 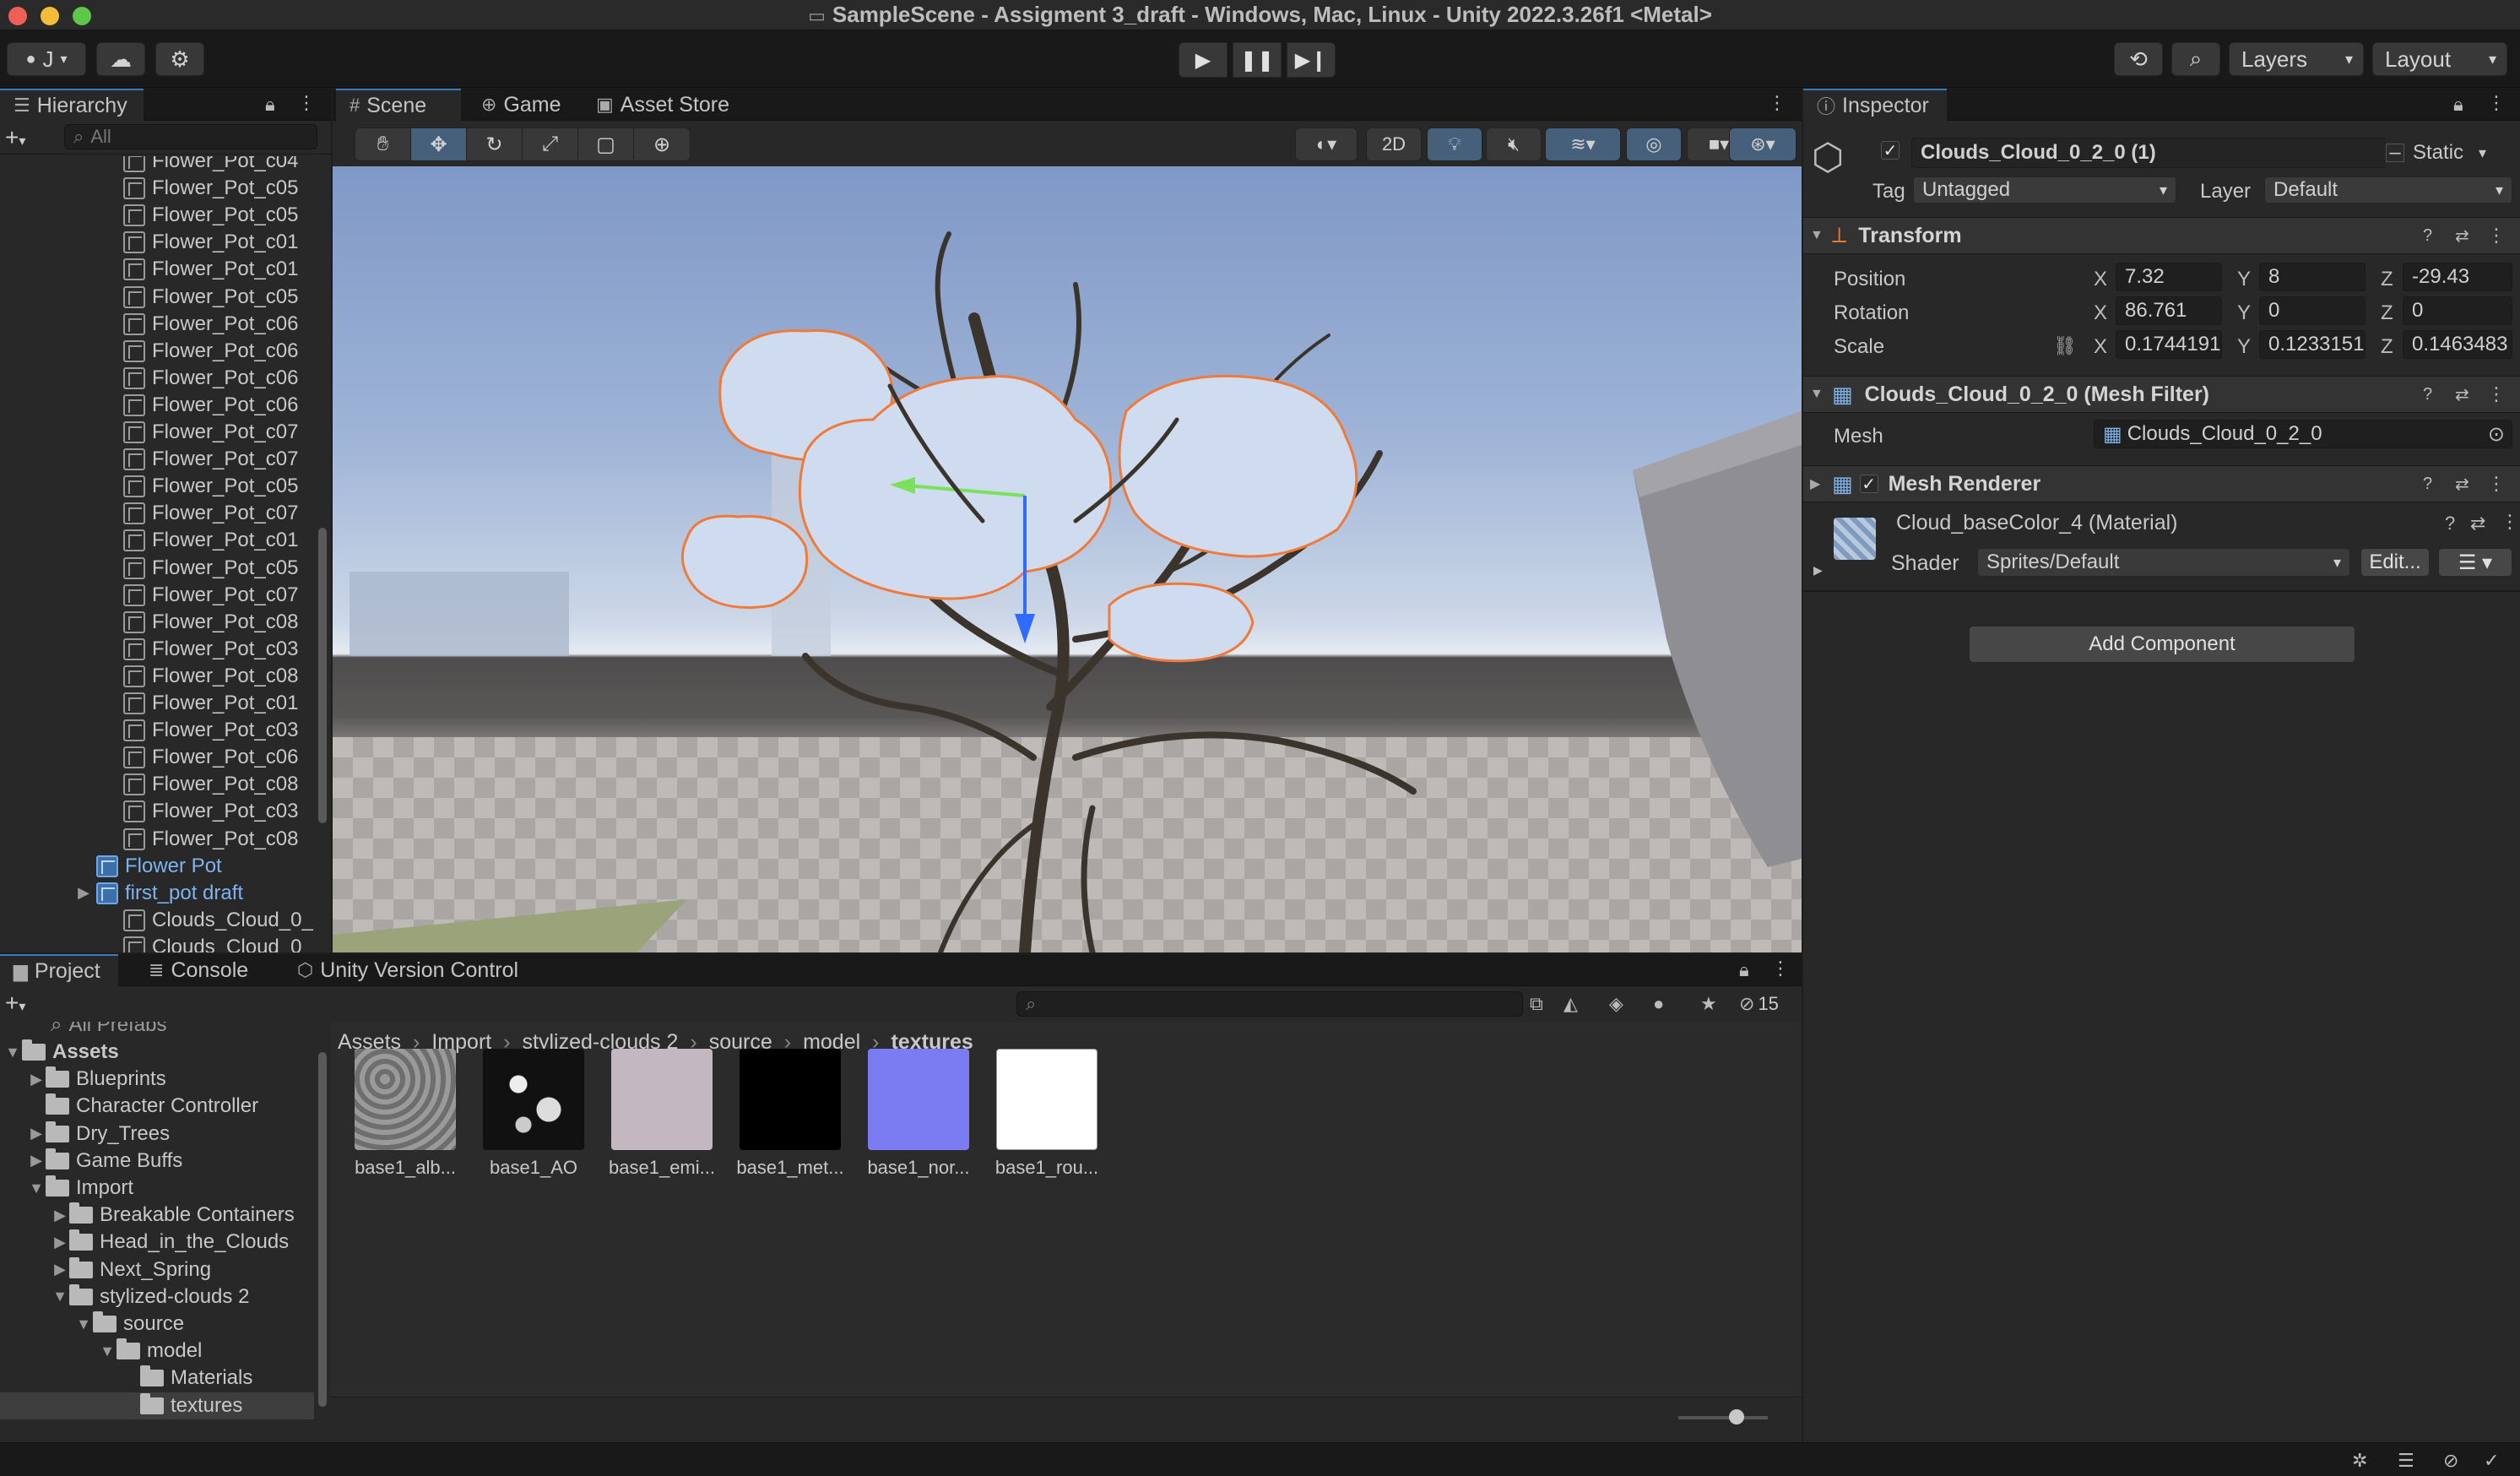 What do you see at coordinates (157, 1052) in the screenshot?
I see `folder-tree-item: ▼ Assets` at bounding box center [157, 1052].